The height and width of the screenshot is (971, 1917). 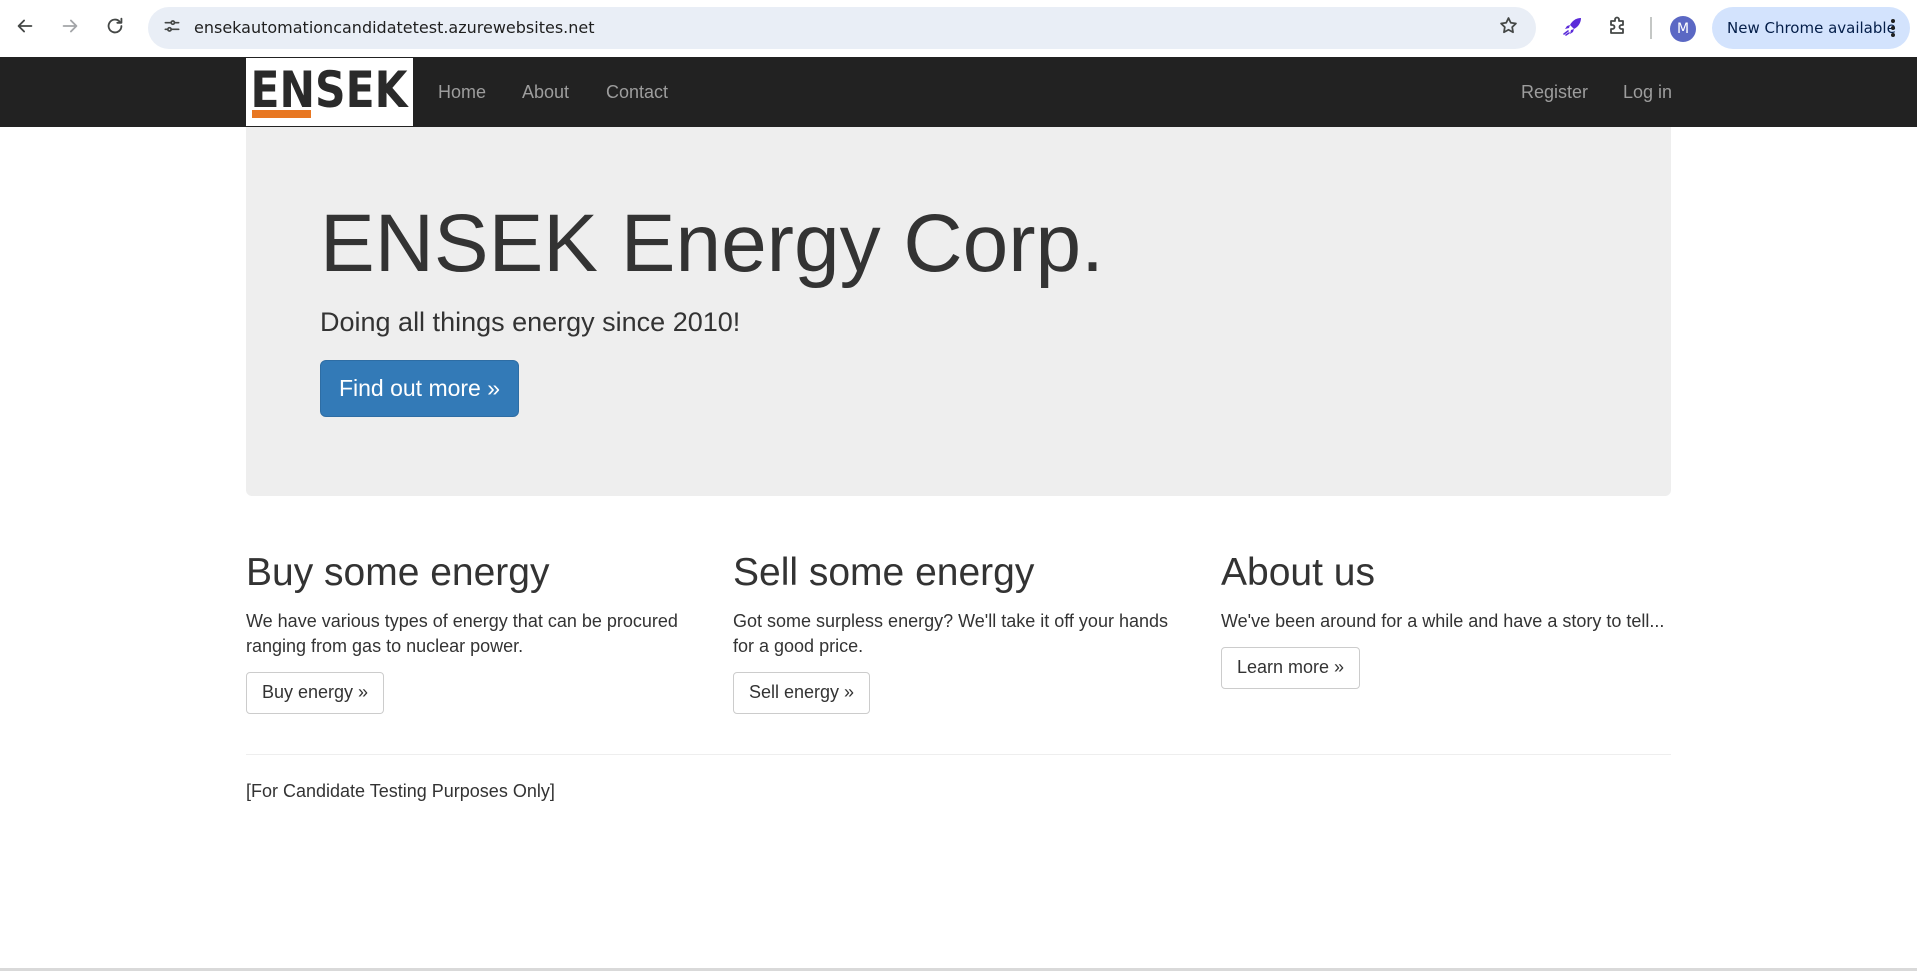 I want to click on footer-divider, so click(x=958, y=754).